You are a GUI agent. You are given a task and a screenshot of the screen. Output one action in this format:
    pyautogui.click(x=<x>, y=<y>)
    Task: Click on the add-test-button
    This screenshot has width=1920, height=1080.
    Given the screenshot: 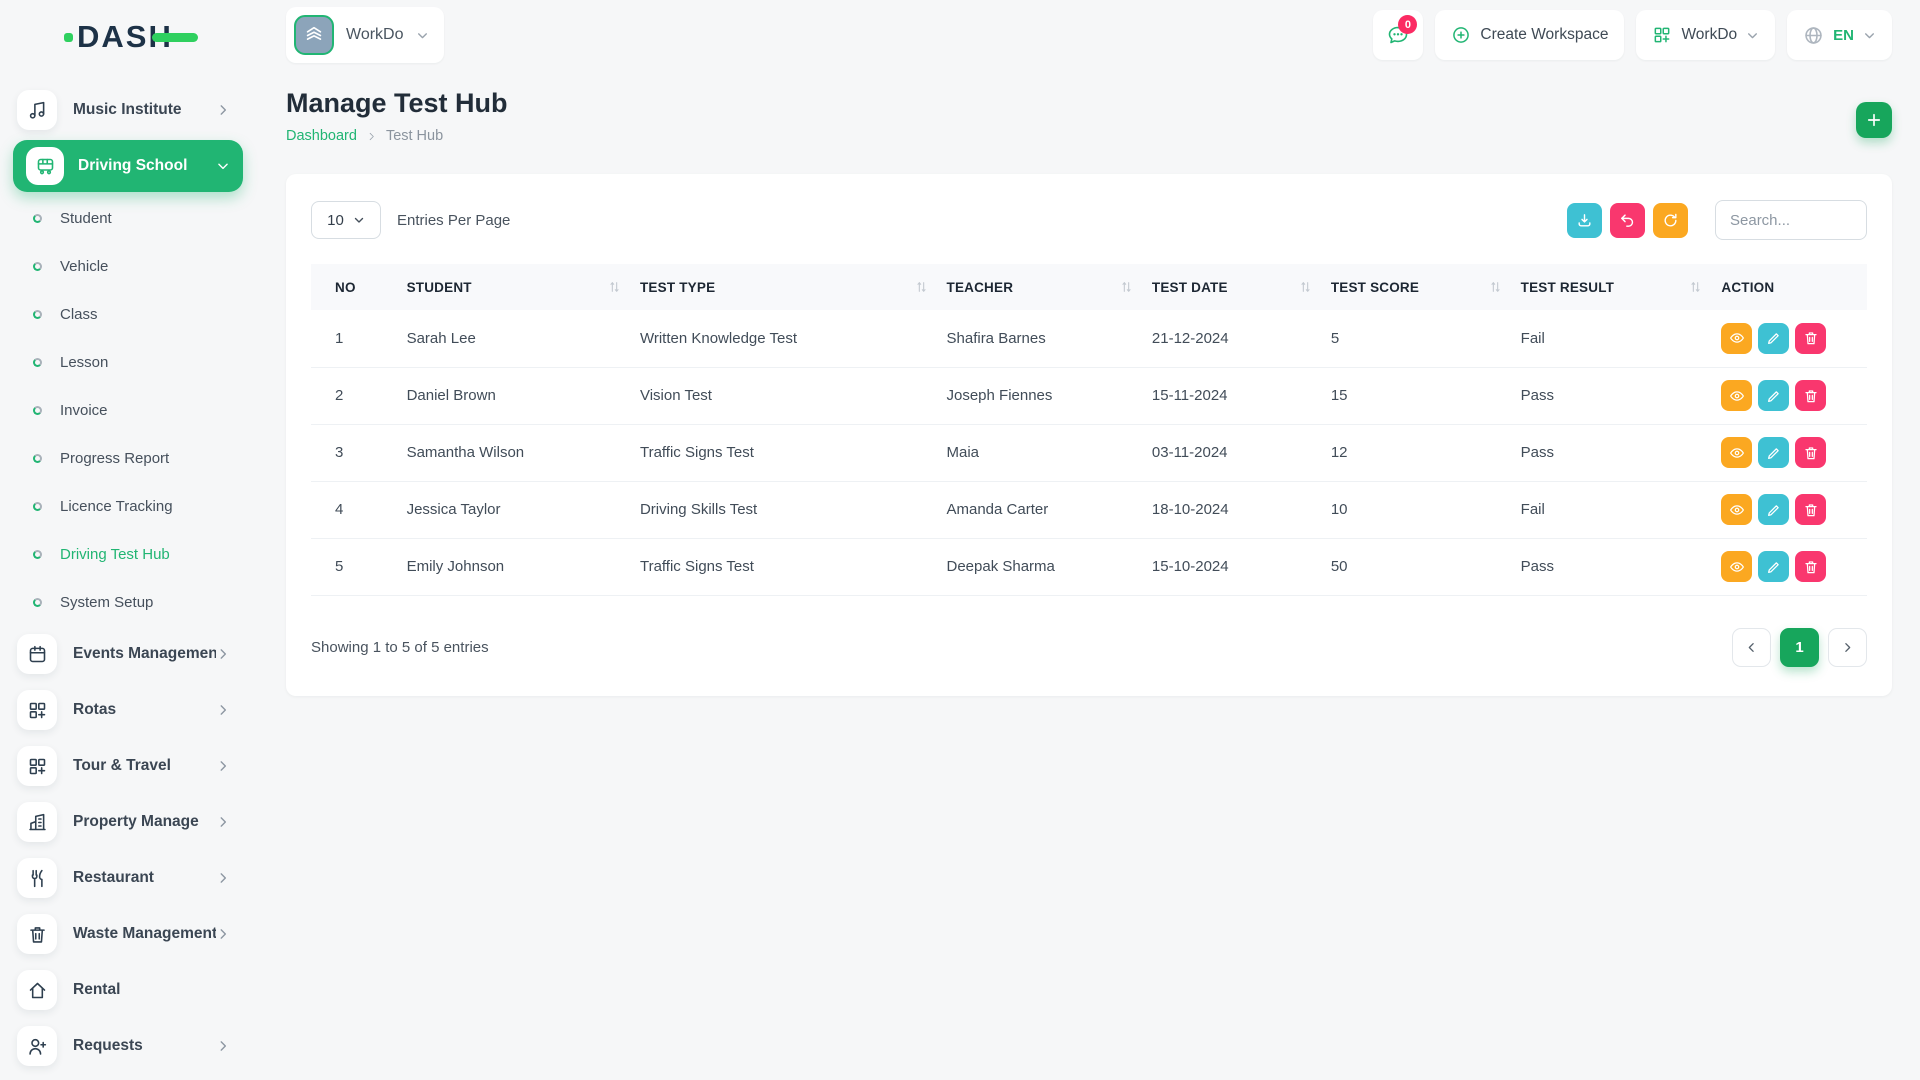 What is the action you would take?
    pyautogui.click(x=1874, y=120)
    